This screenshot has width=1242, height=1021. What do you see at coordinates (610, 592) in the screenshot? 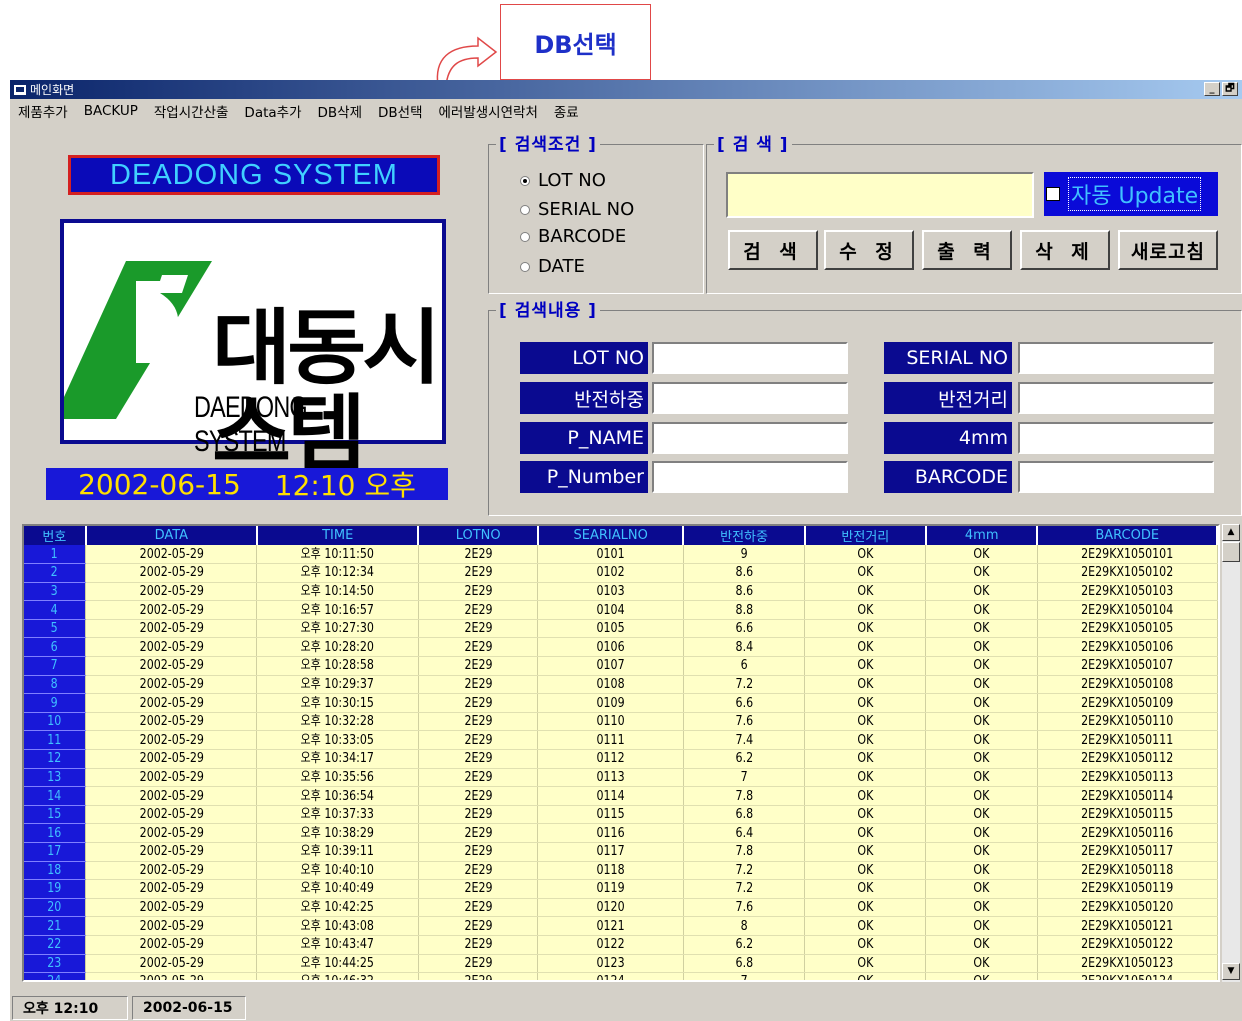
I see `table-cell: 0103` at bounding box center [610, 592].